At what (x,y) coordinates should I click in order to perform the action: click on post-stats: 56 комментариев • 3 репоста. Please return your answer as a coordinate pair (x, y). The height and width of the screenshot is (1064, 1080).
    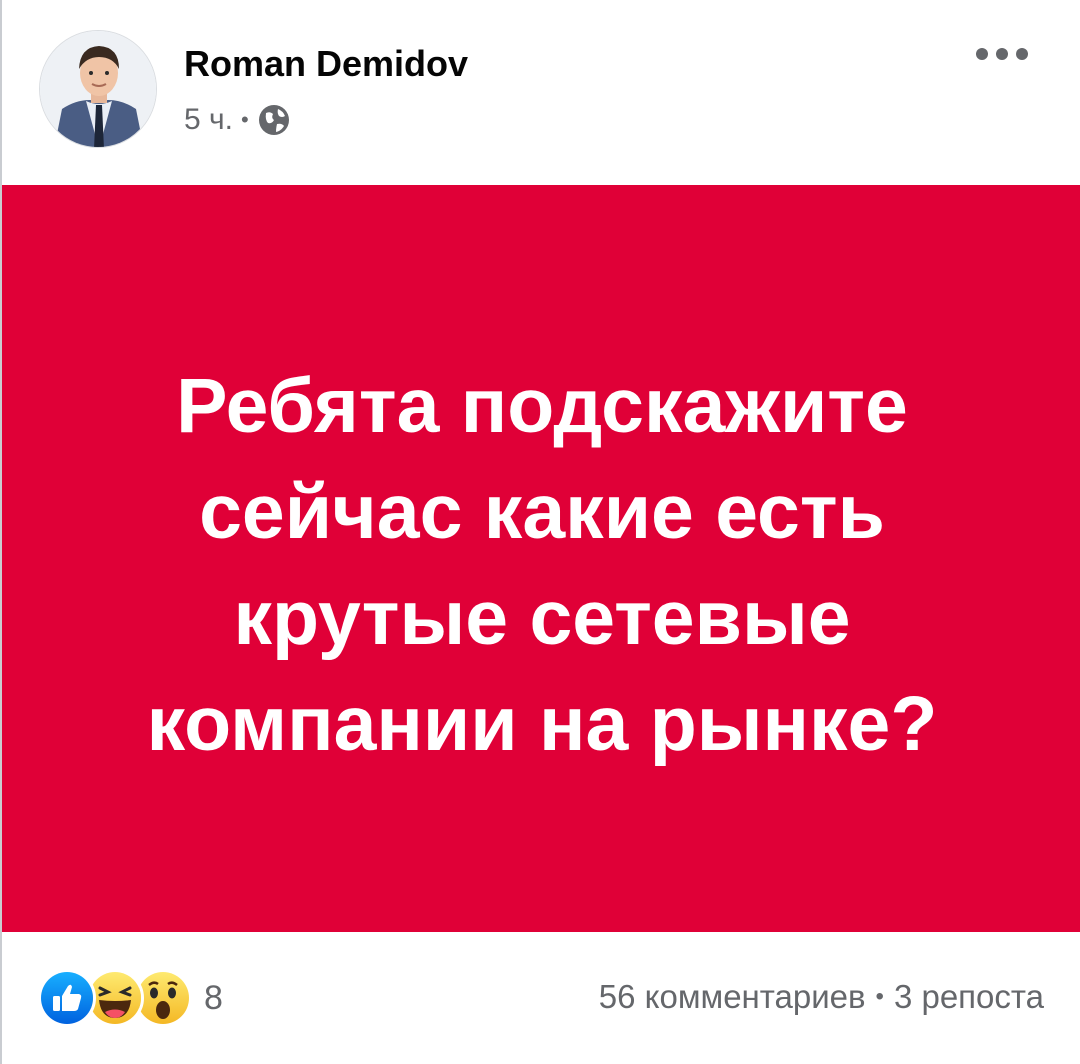
    Looking at the image, I should click on (821, 997).